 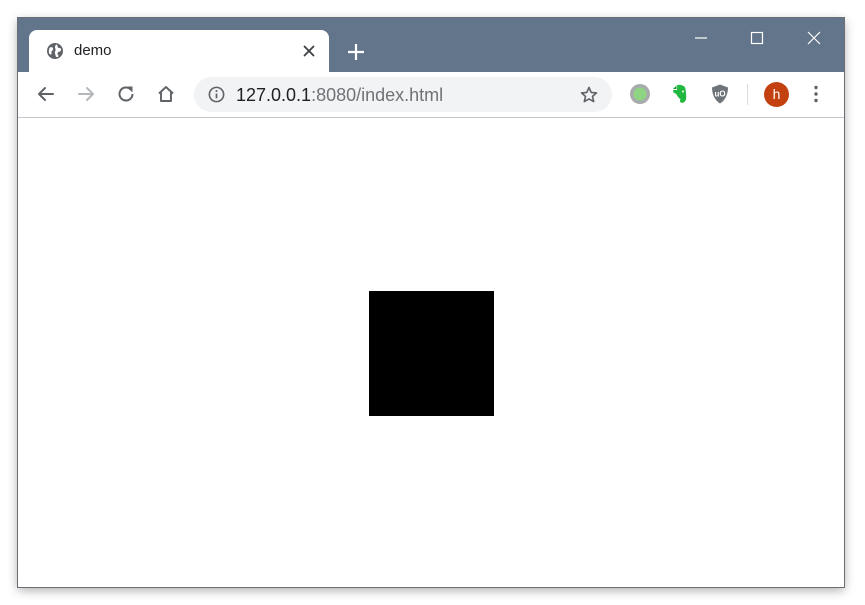 I want to click on plus-icon, so click(x=356, y=52).